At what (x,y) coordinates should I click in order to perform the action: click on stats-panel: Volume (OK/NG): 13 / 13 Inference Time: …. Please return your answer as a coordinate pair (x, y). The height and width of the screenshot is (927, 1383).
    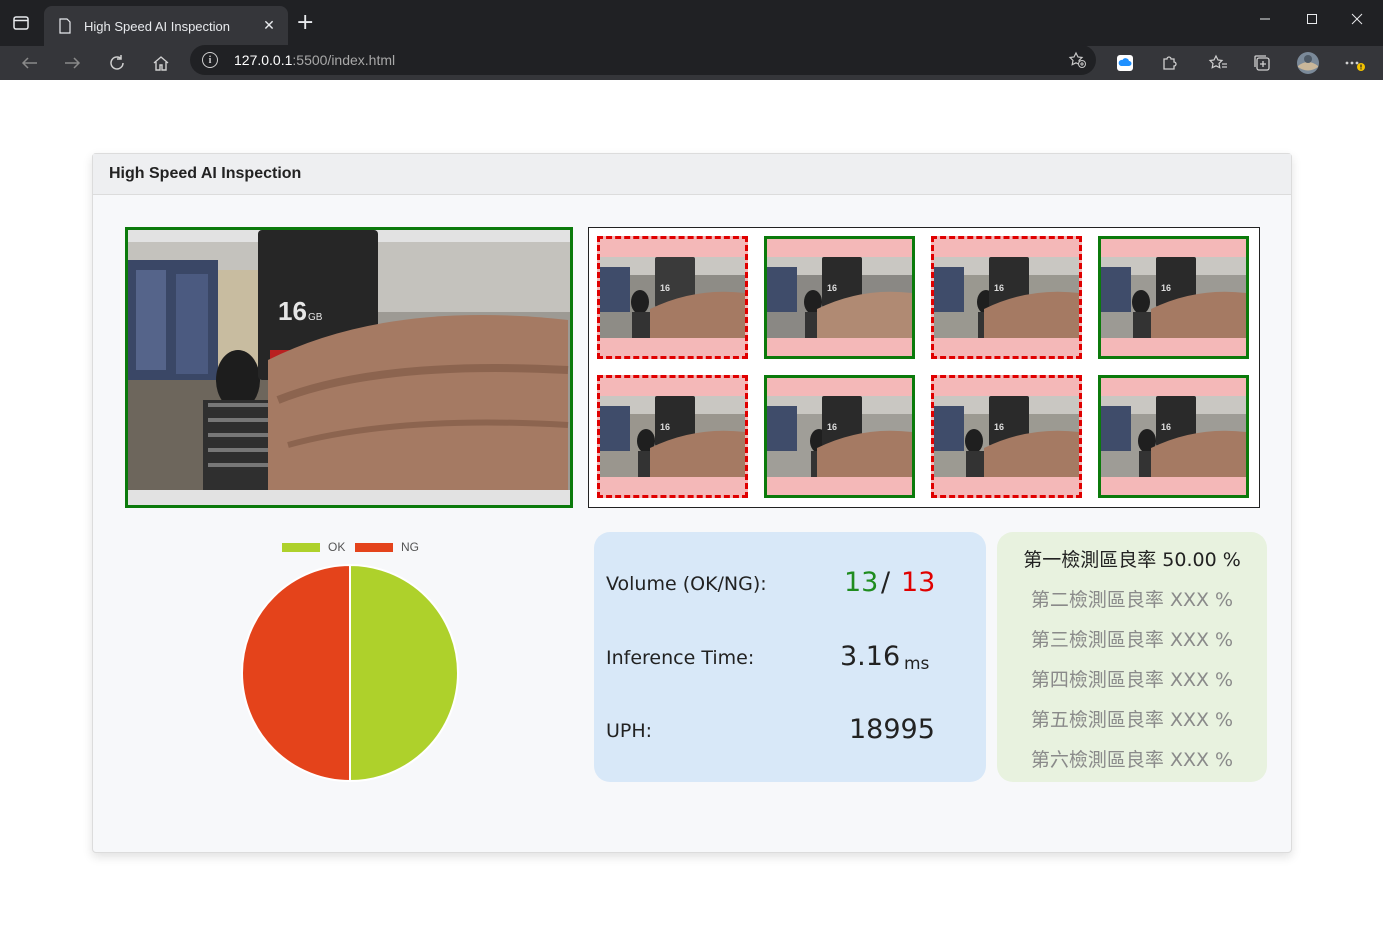
    Looking at the image, I should click on (790, 657).